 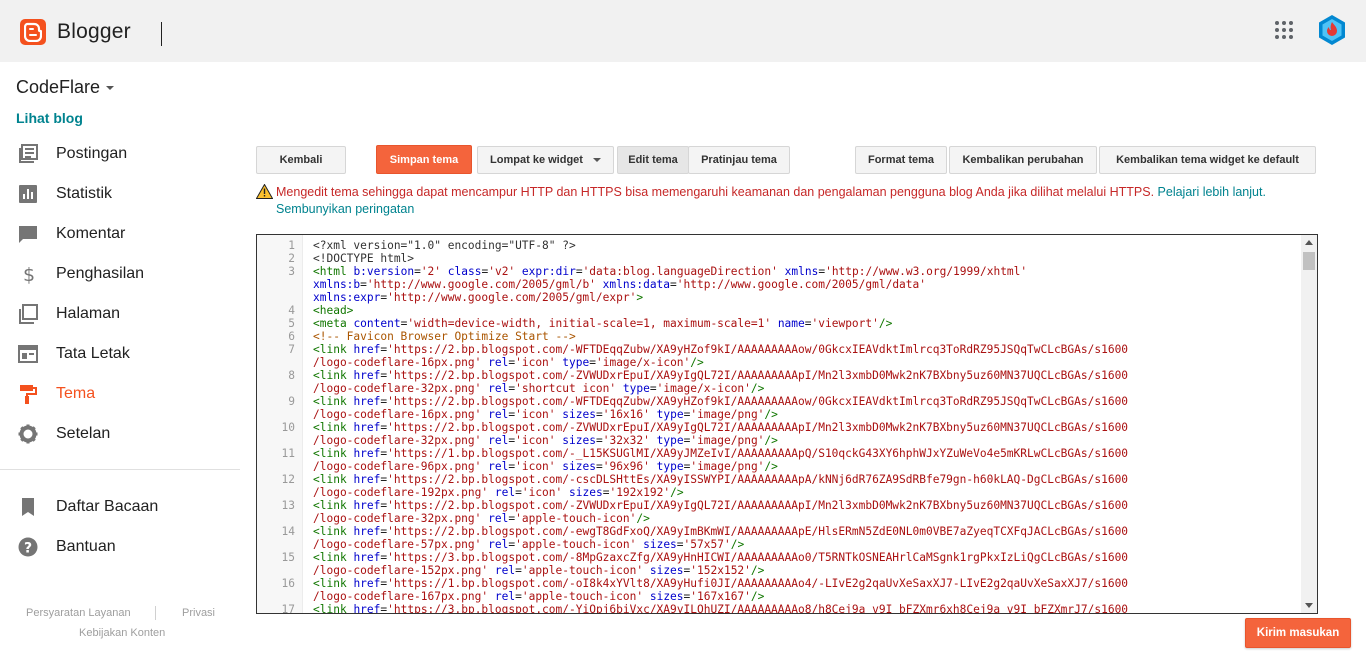 I want to click on code-line: 4 <head>, so click(x=779, y=310).